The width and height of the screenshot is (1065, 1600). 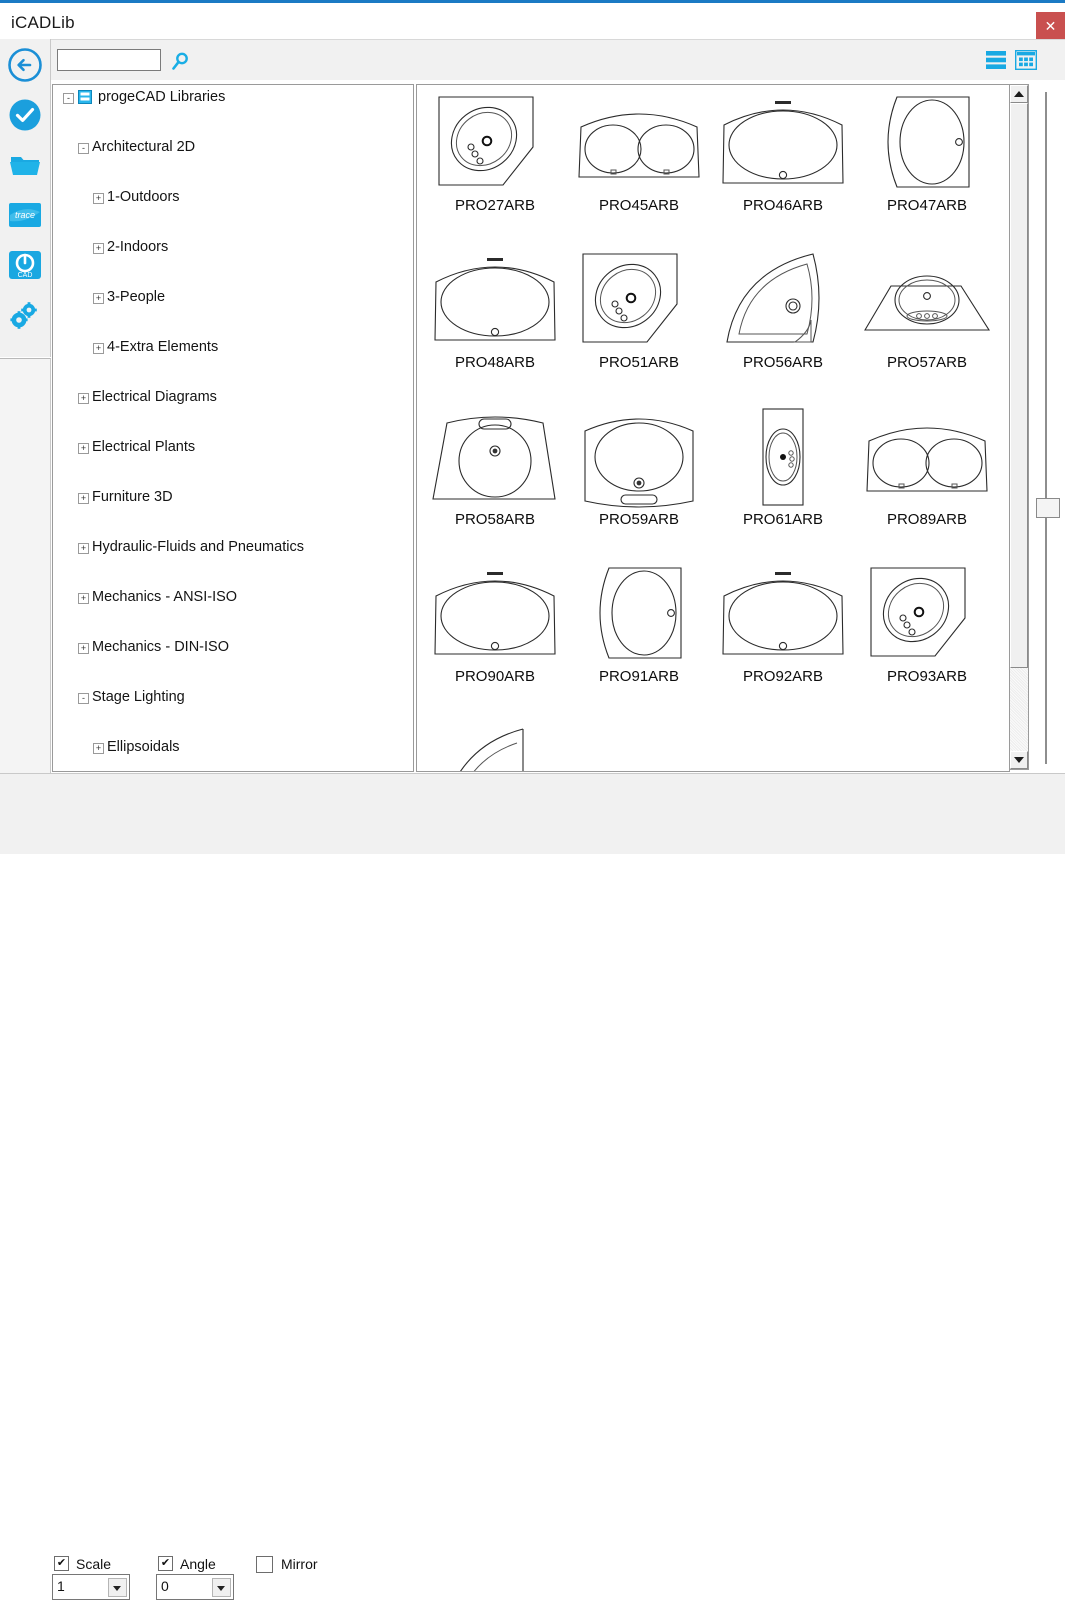 I want to click on settings-button, so click(x=25, y=315).